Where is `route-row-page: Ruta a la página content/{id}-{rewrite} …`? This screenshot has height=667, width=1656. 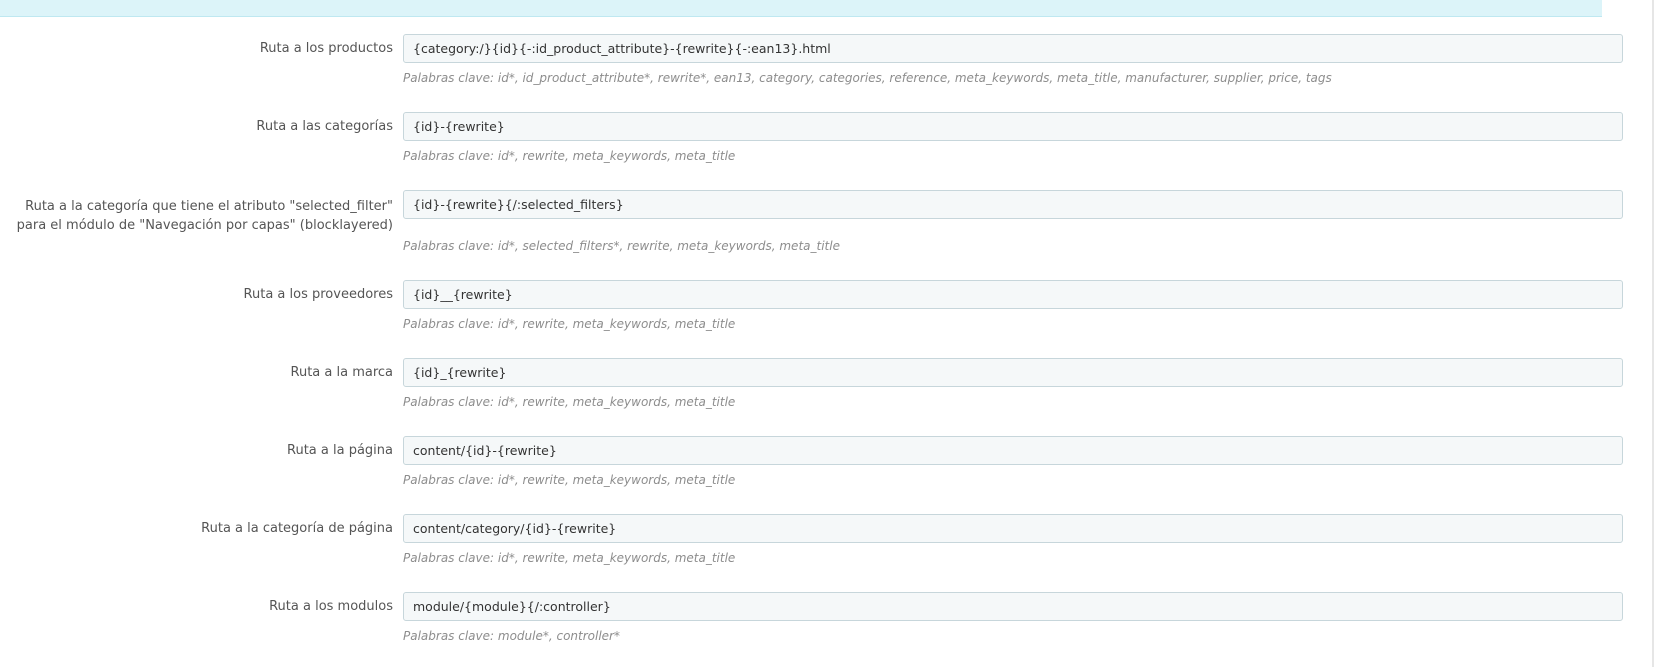 route-row-page: Ruta a la página content/{id}-{rewrite} … is located at coordinates (816, 465).